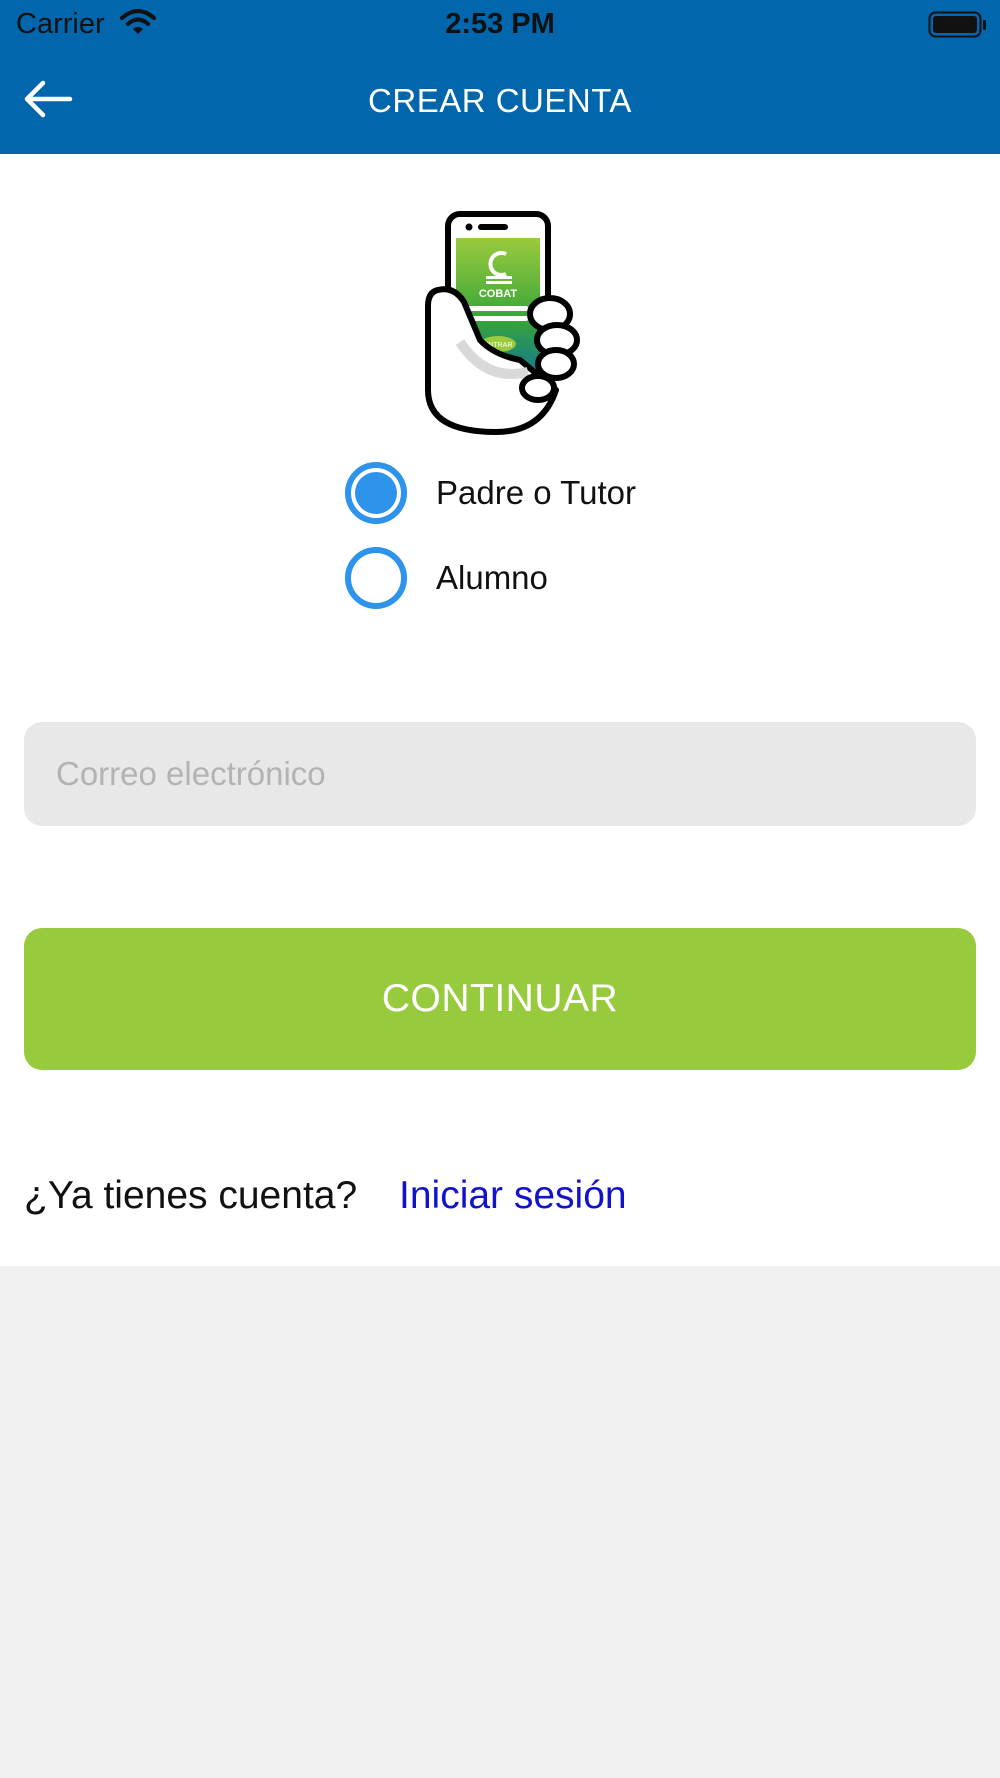 This screenshot has width=1000, height=1778. Describe the element at coordinates (376, 578) in the screenshot. I see `radio-button-unselected` at that location.